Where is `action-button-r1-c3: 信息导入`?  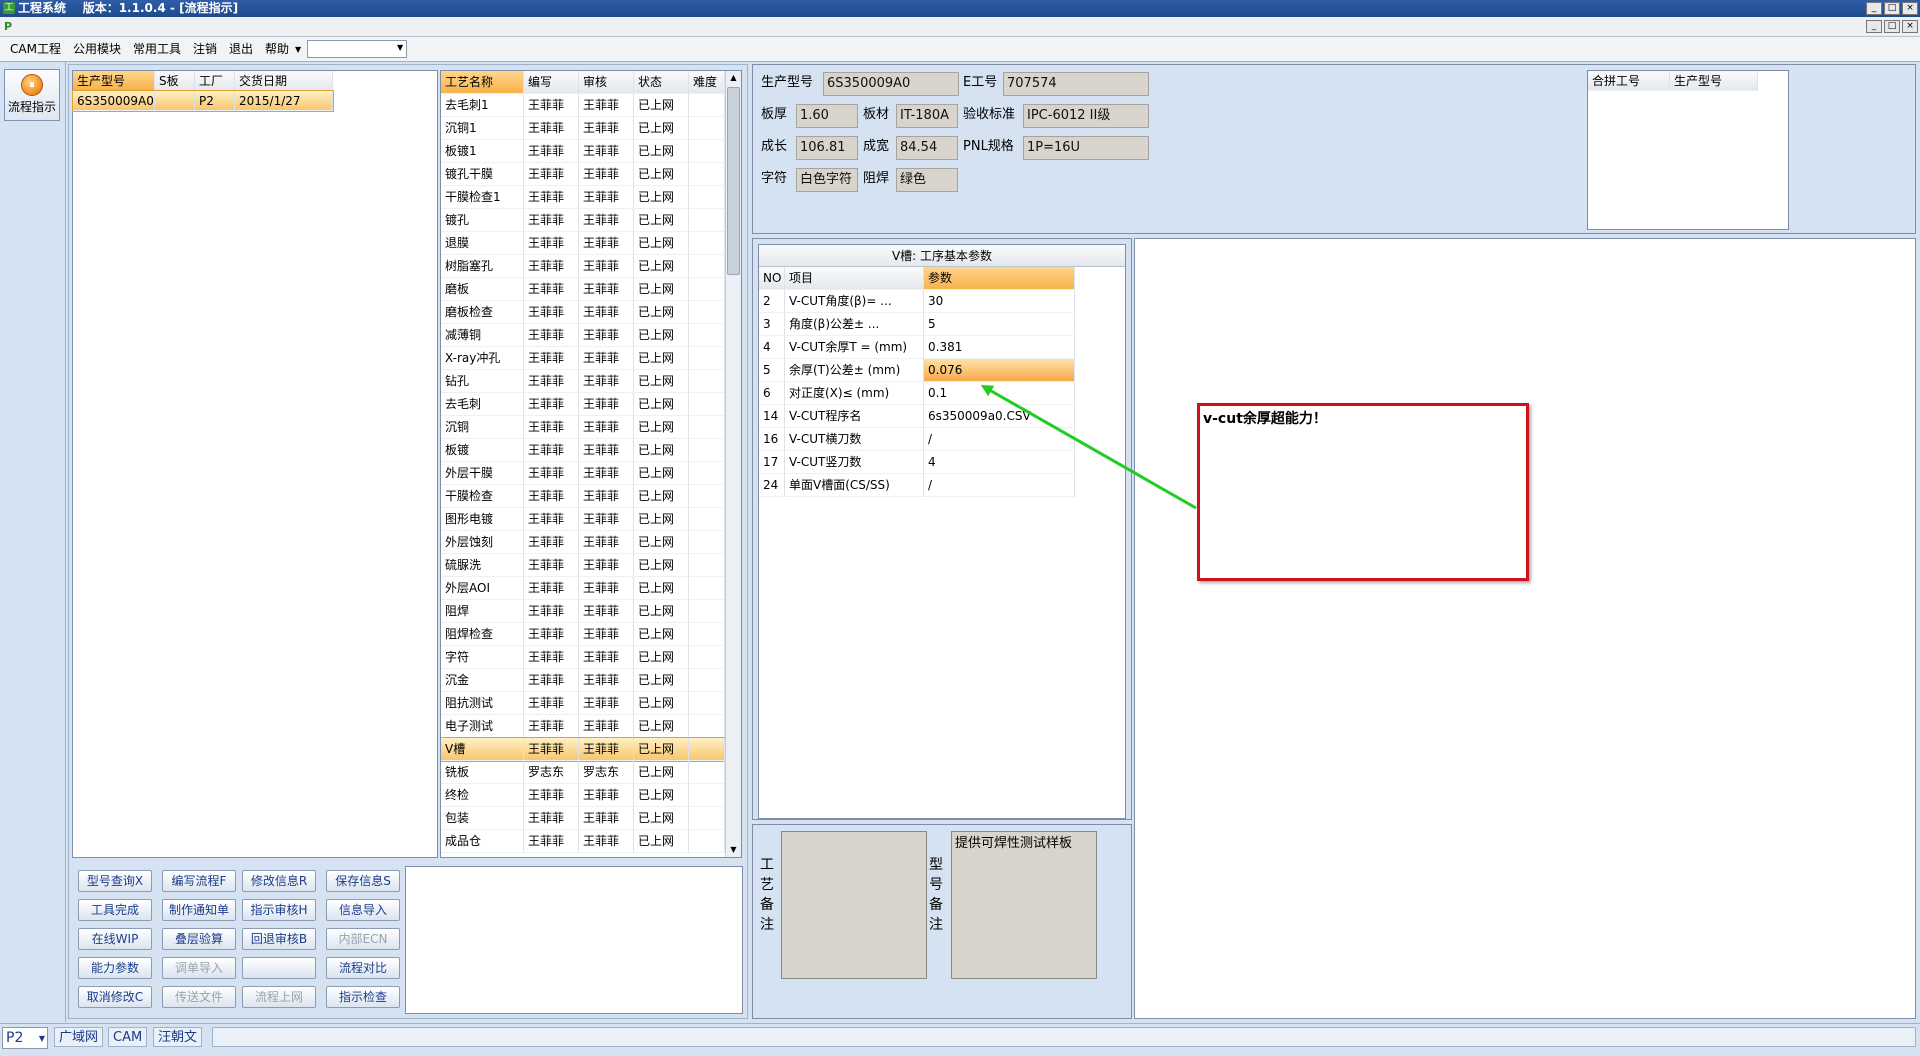 action-button-r1-c3: 信息导入 is located at coordinates (363, 910).